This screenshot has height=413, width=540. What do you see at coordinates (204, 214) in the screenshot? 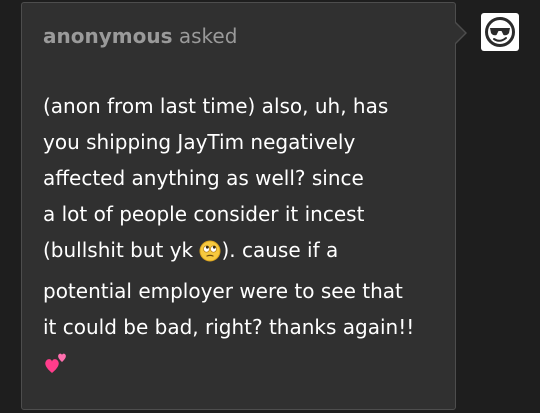
I see `question-line: a lot of people consider it incest` at bounding box center [204, 214].